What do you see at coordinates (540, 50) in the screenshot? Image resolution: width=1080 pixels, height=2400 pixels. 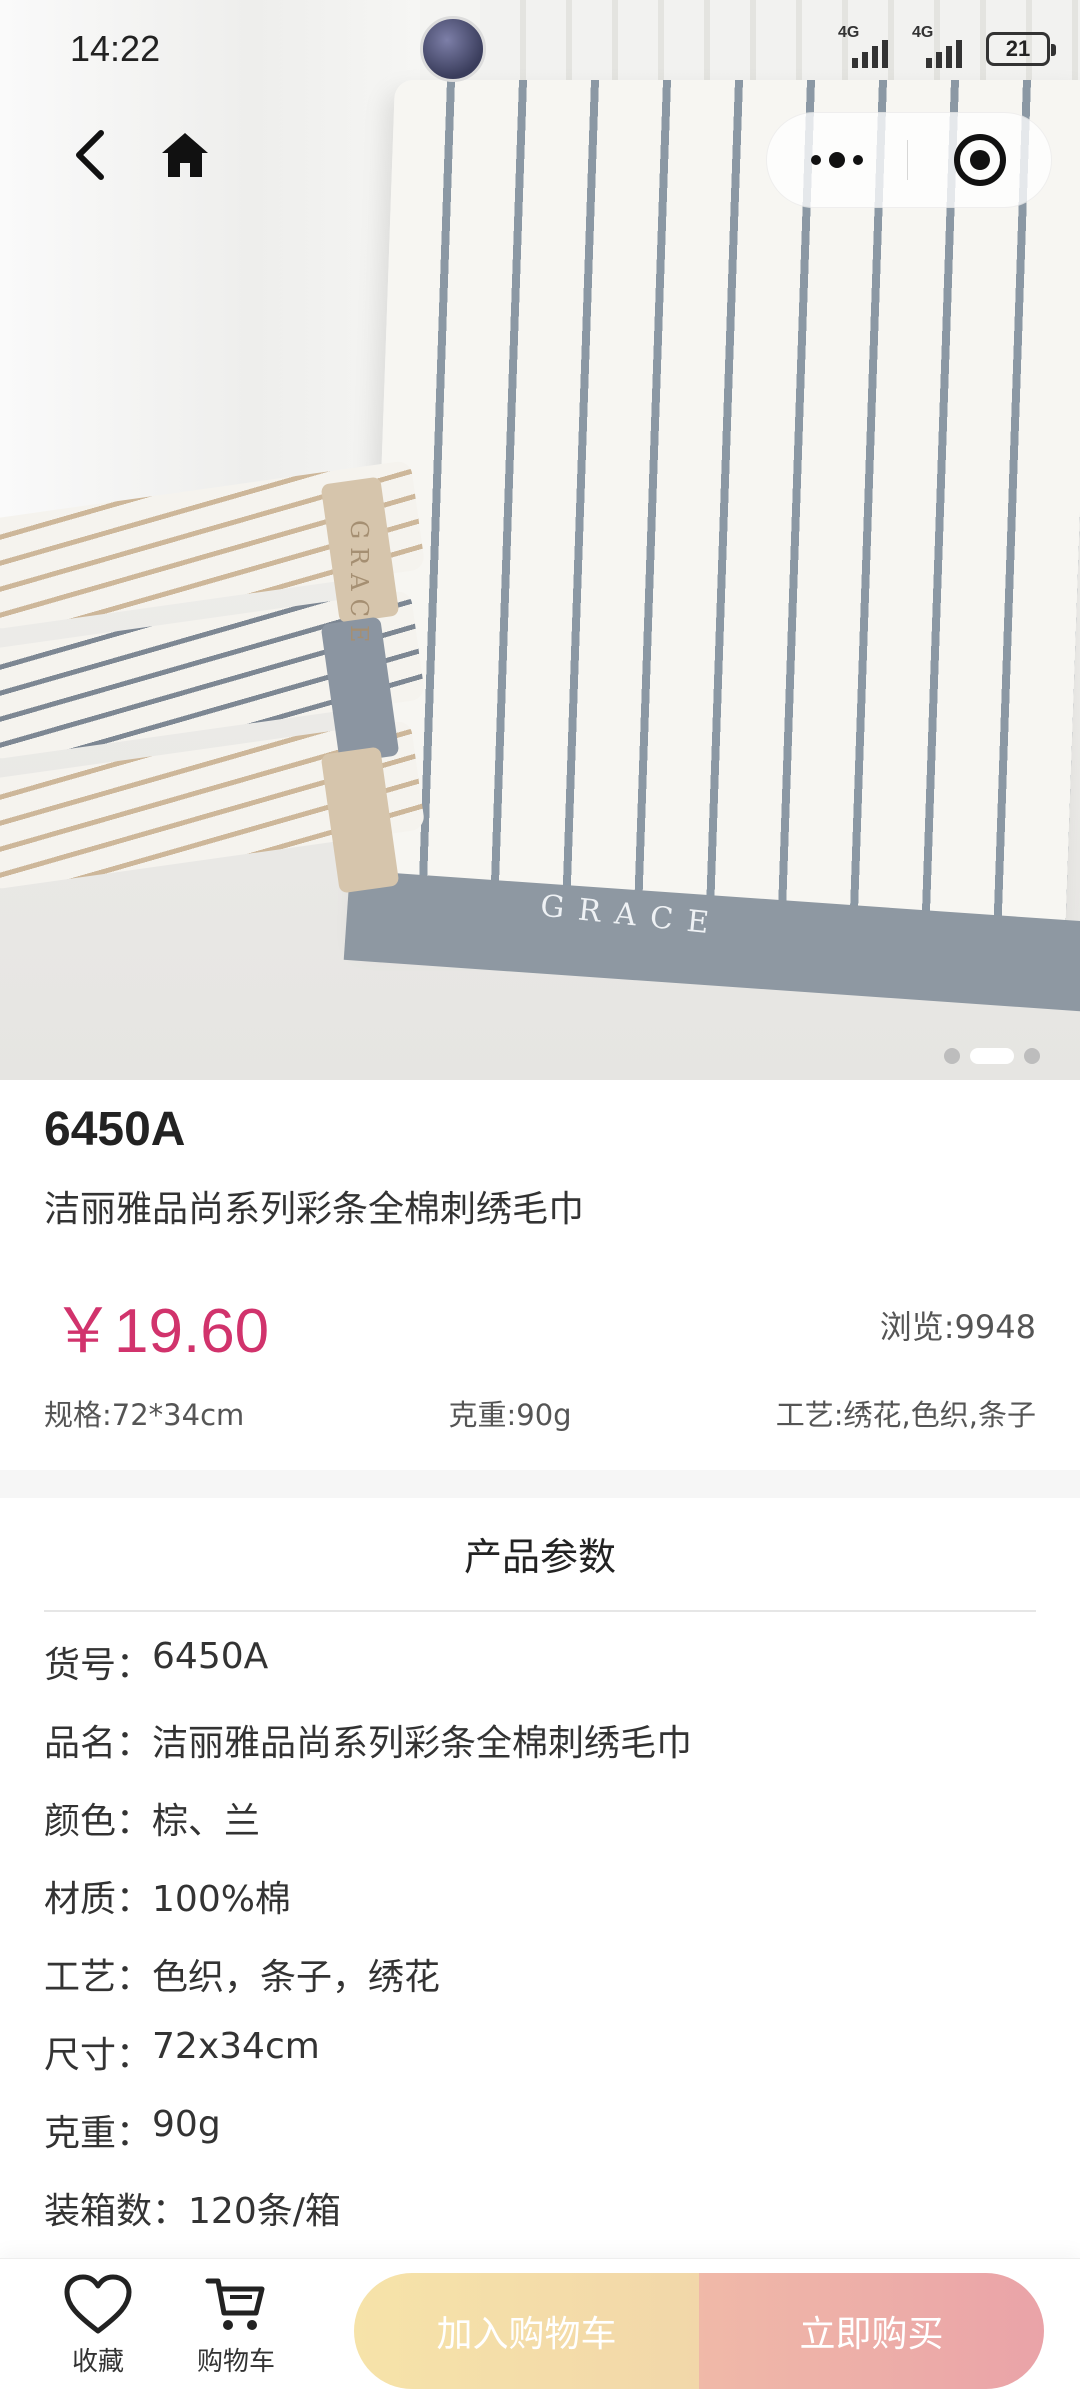 I see `status-bar: 14:22 4G 4G 21` at bounding box center [540, 50].